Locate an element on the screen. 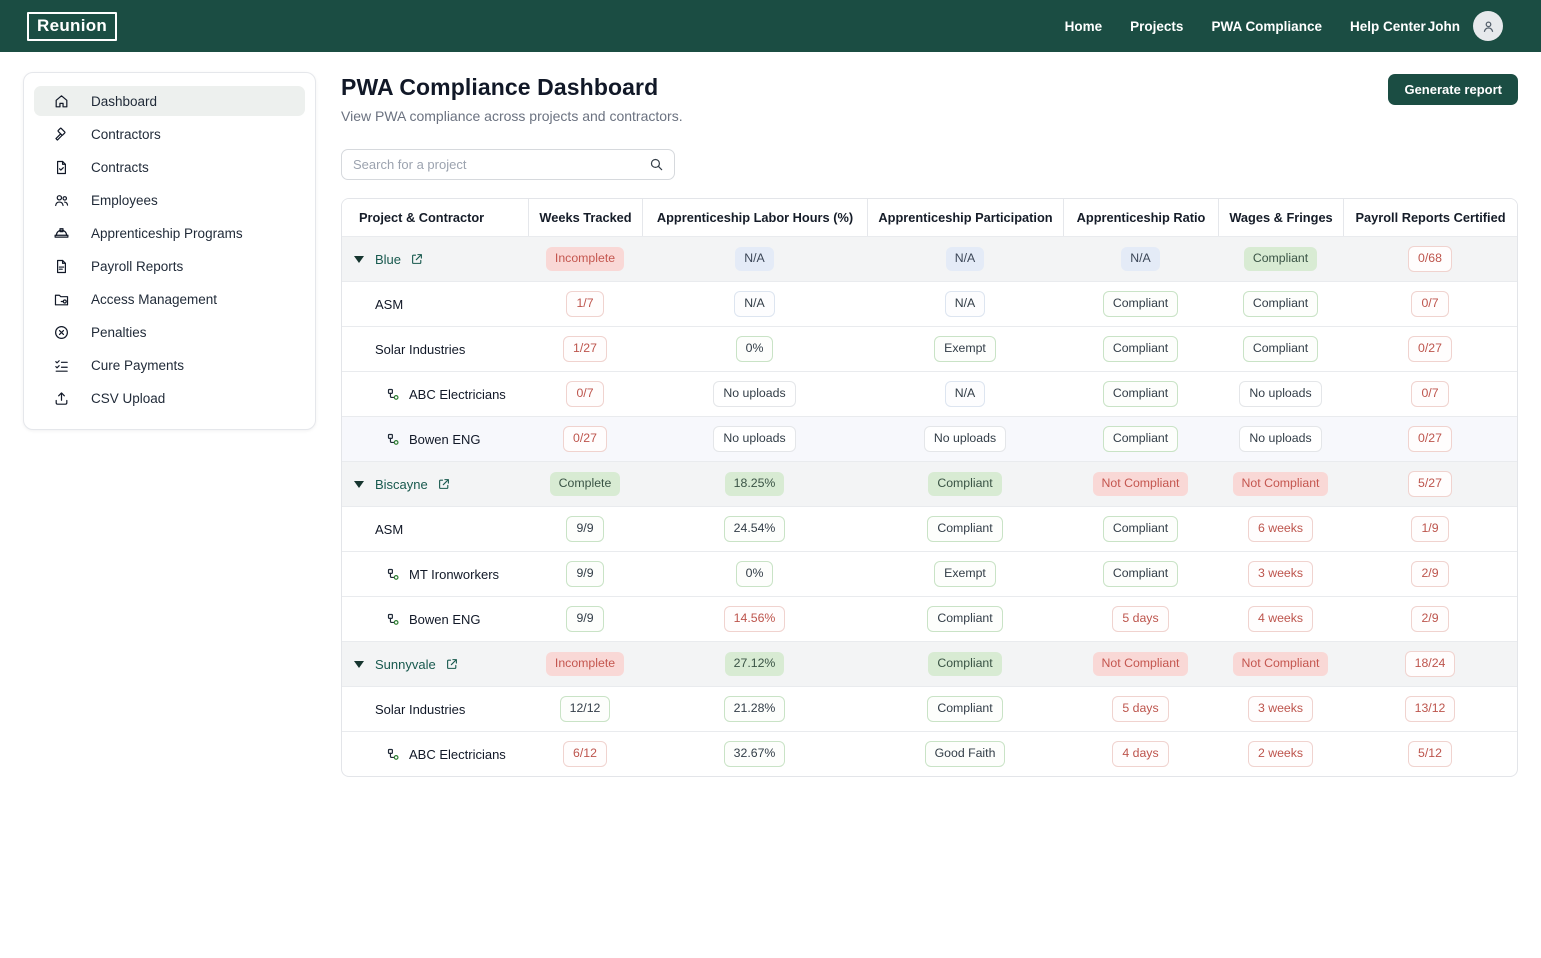  sidebar-item-label: CSV Upload is located at coordinates (128, 398).